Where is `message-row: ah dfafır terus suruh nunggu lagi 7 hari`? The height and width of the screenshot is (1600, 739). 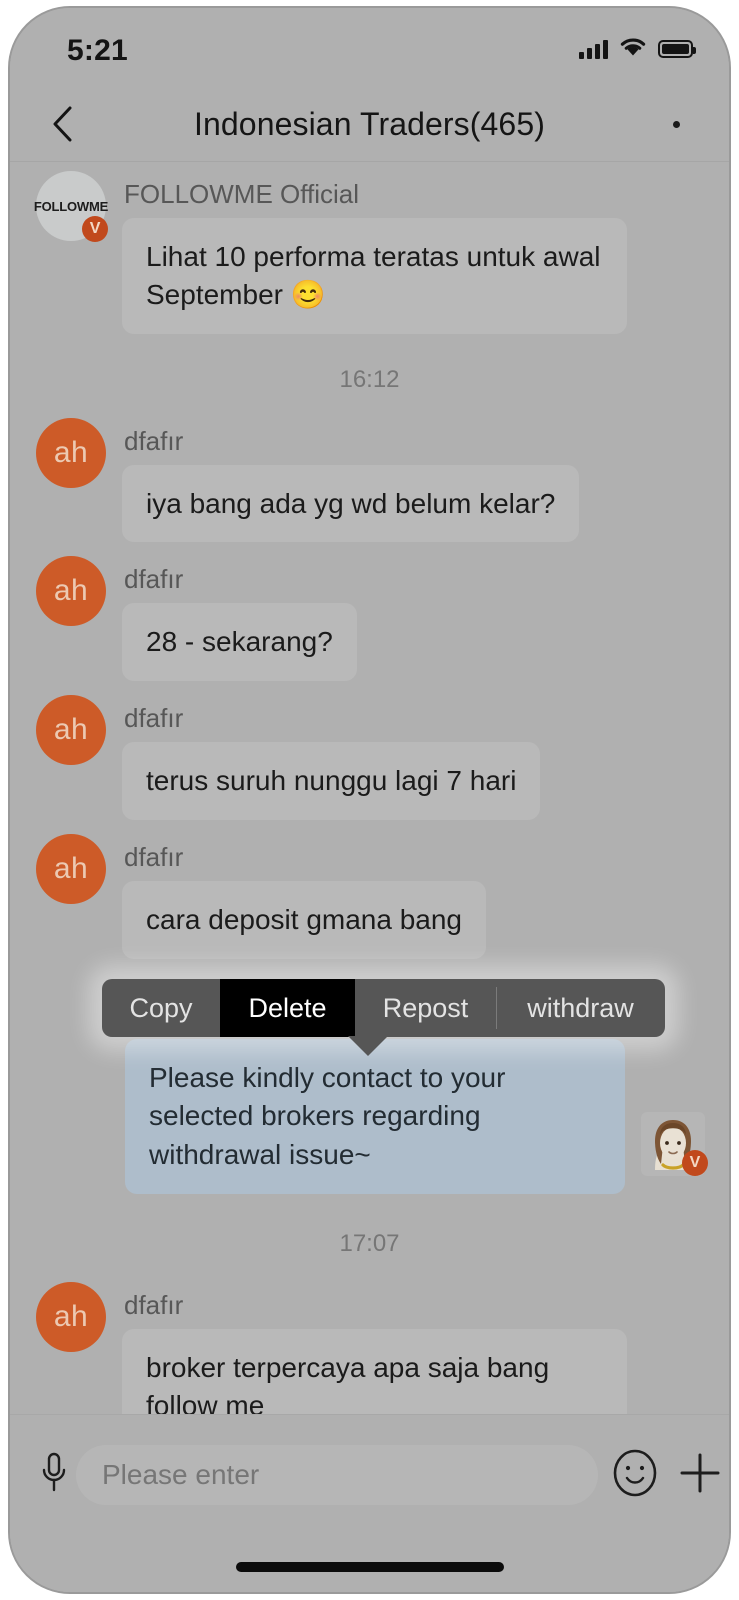 message-row: ah dfafır terus suruh nunggu lagi 7 hari is located at coordinates (369, 757).